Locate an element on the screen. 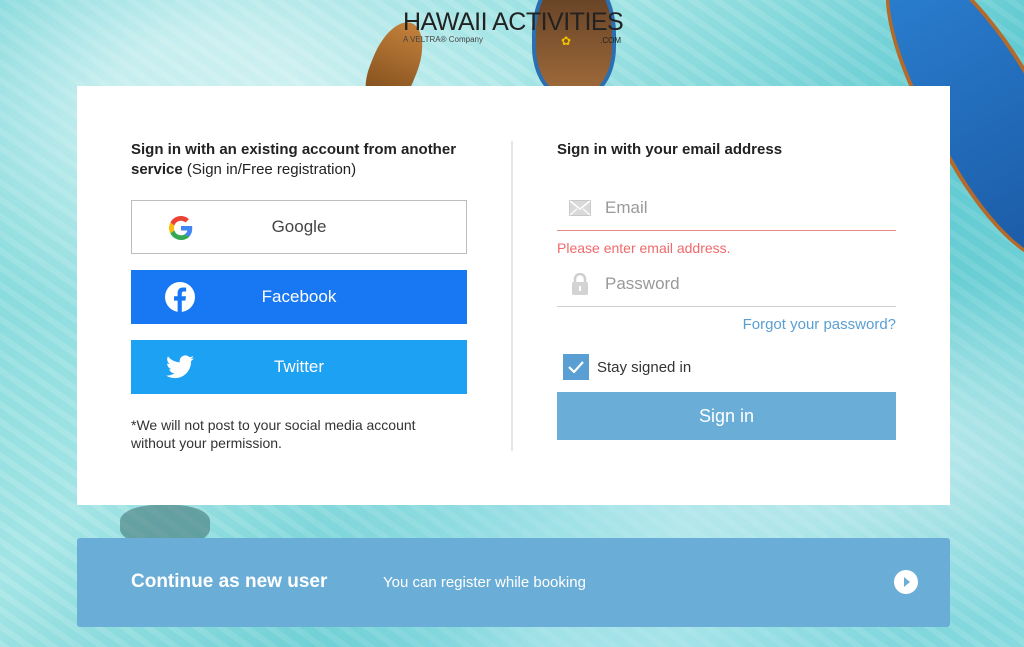 The image size is (1024, 647). logo-com: .COM is located at coordinates (610, 40).